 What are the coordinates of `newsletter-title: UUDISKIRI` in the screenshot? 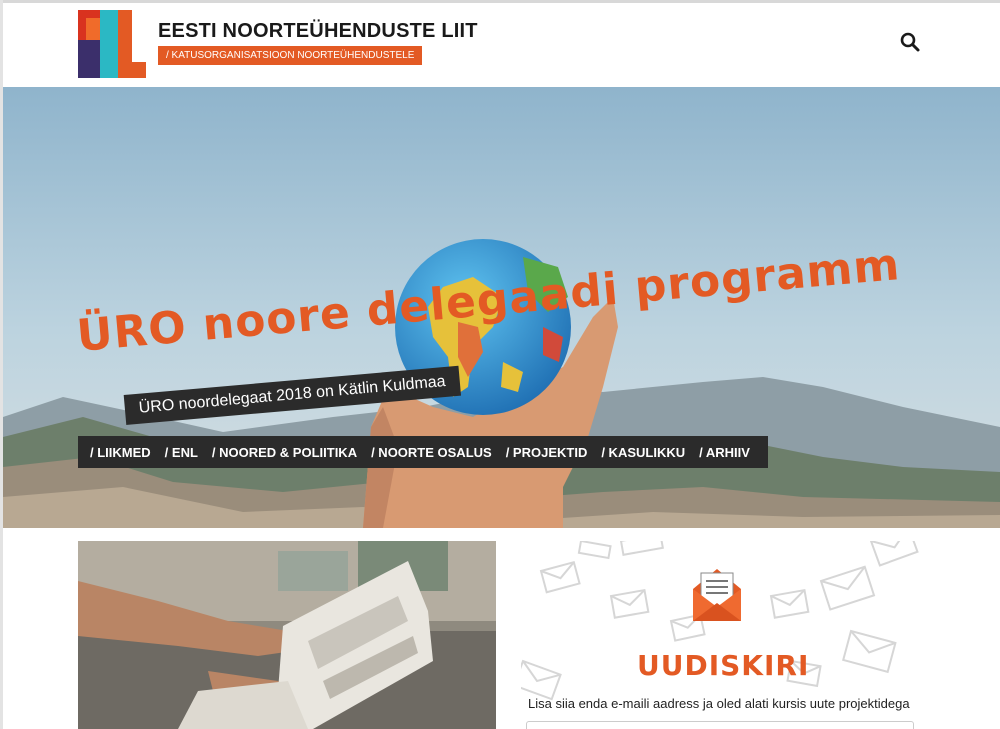 It's located at (723, 665).